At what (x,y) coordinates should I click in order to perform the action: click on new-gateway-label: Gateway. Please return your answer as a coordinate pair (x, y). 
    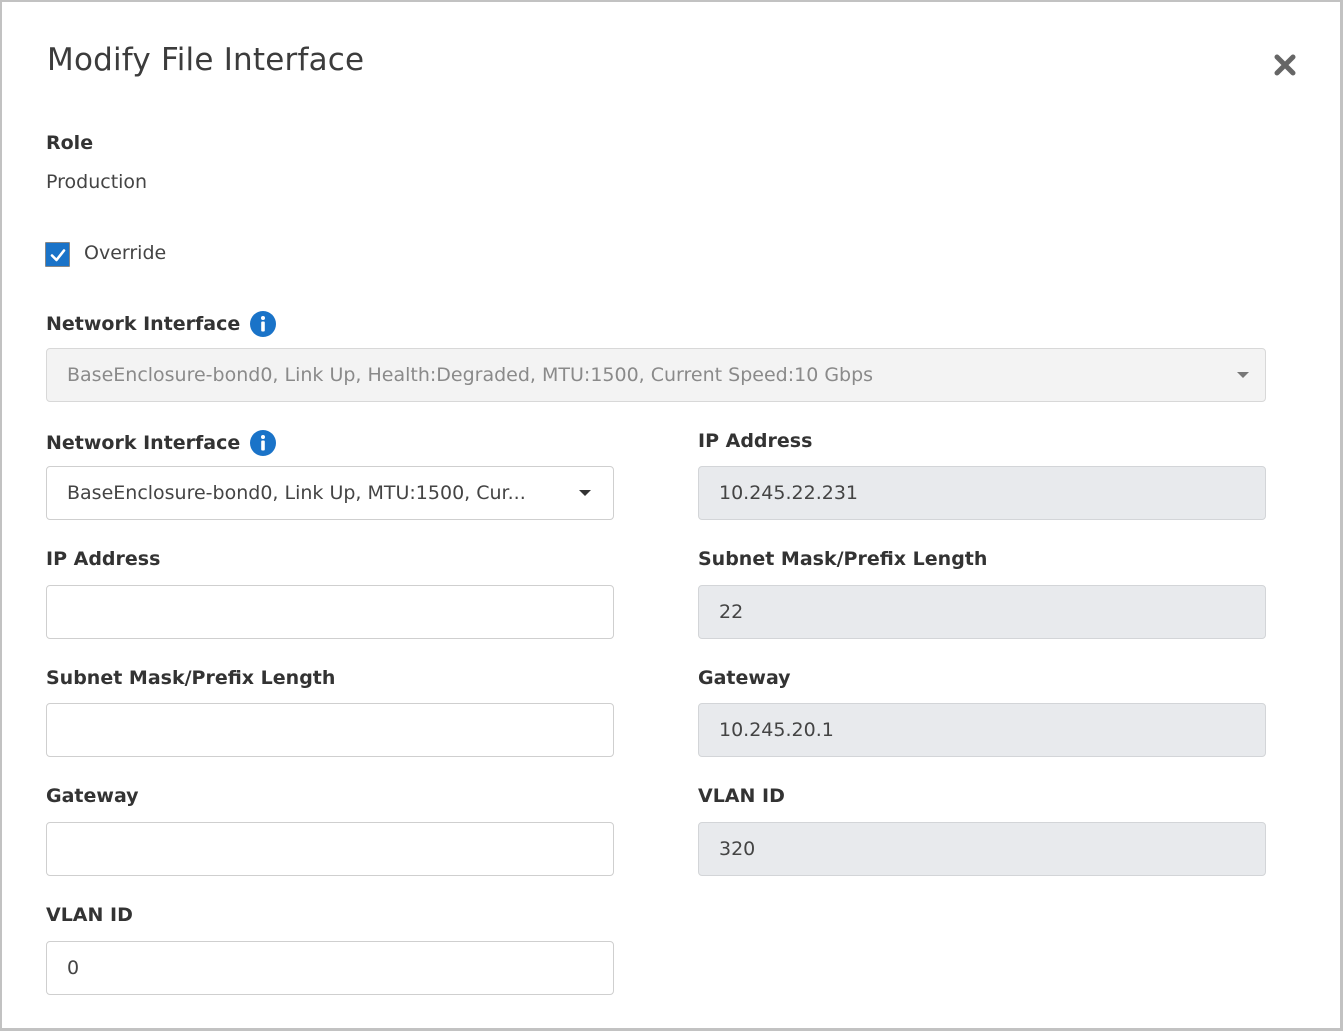
    Looking at the image, I should click on (92, 796).